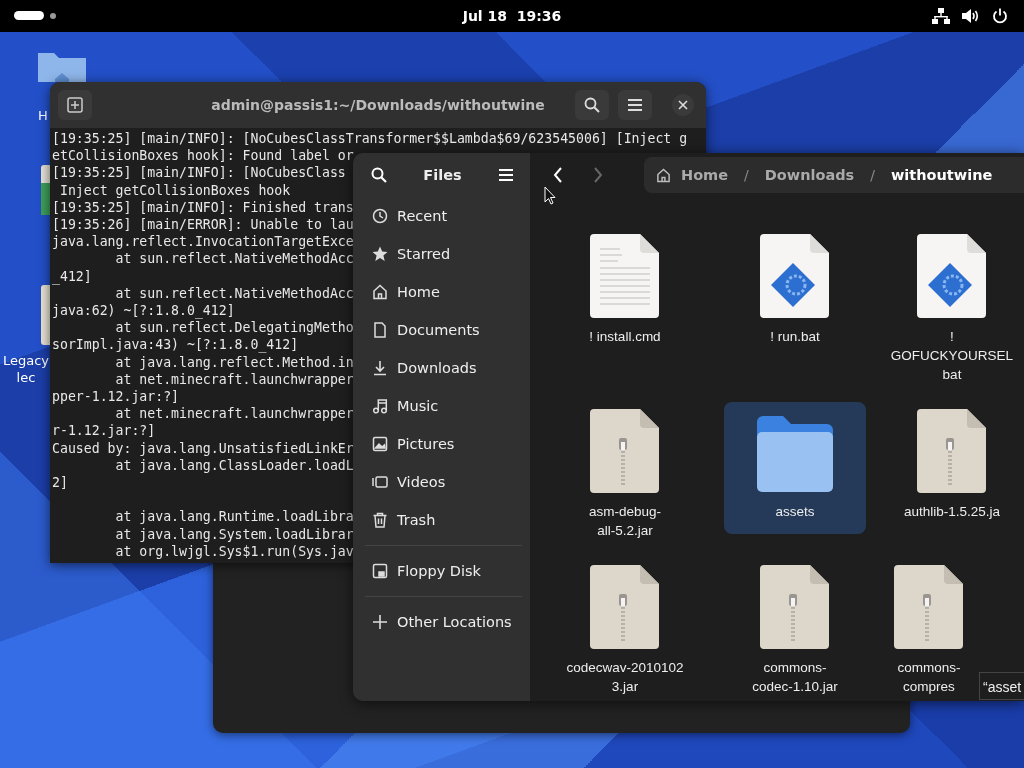 Image resolution: width=1024 pixels, height=768 pixels. I want to click on tooltip: “asset, so click(1001, 686).